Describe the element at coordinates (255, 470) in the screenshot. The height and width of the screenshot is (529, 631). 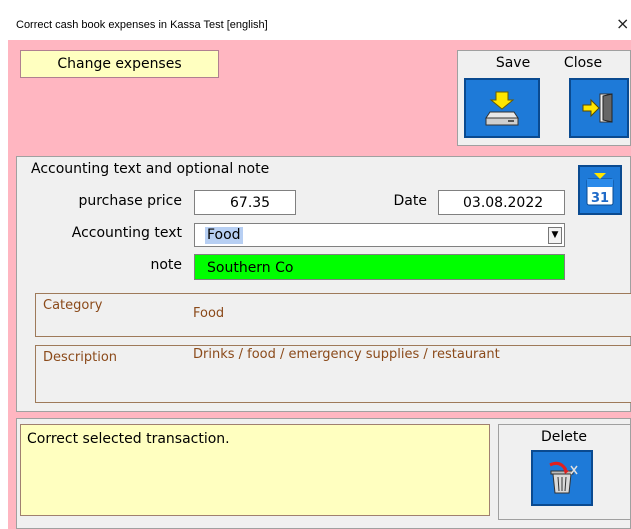
I see `status-message: Correct selected transaction.` at that location.